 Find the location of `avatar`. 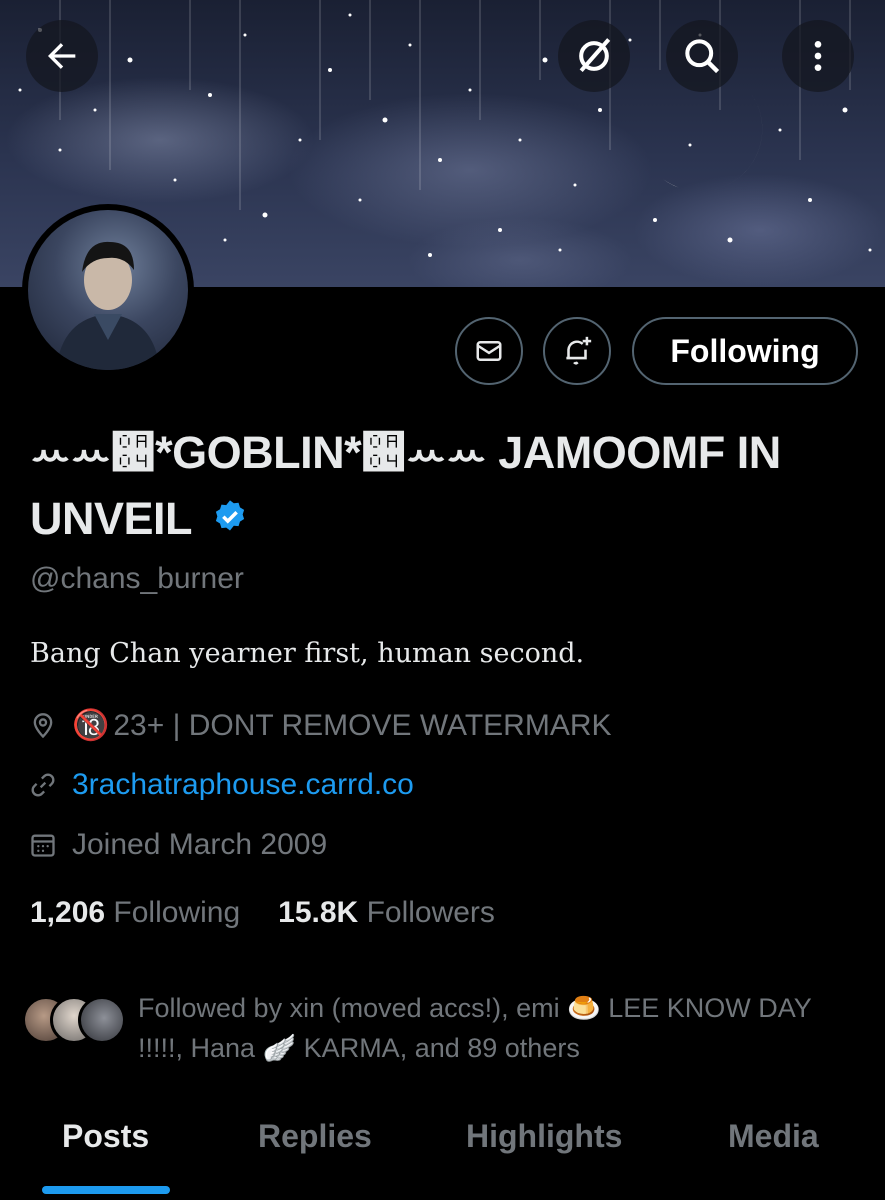

avatar is located at coordinates (108, 290).